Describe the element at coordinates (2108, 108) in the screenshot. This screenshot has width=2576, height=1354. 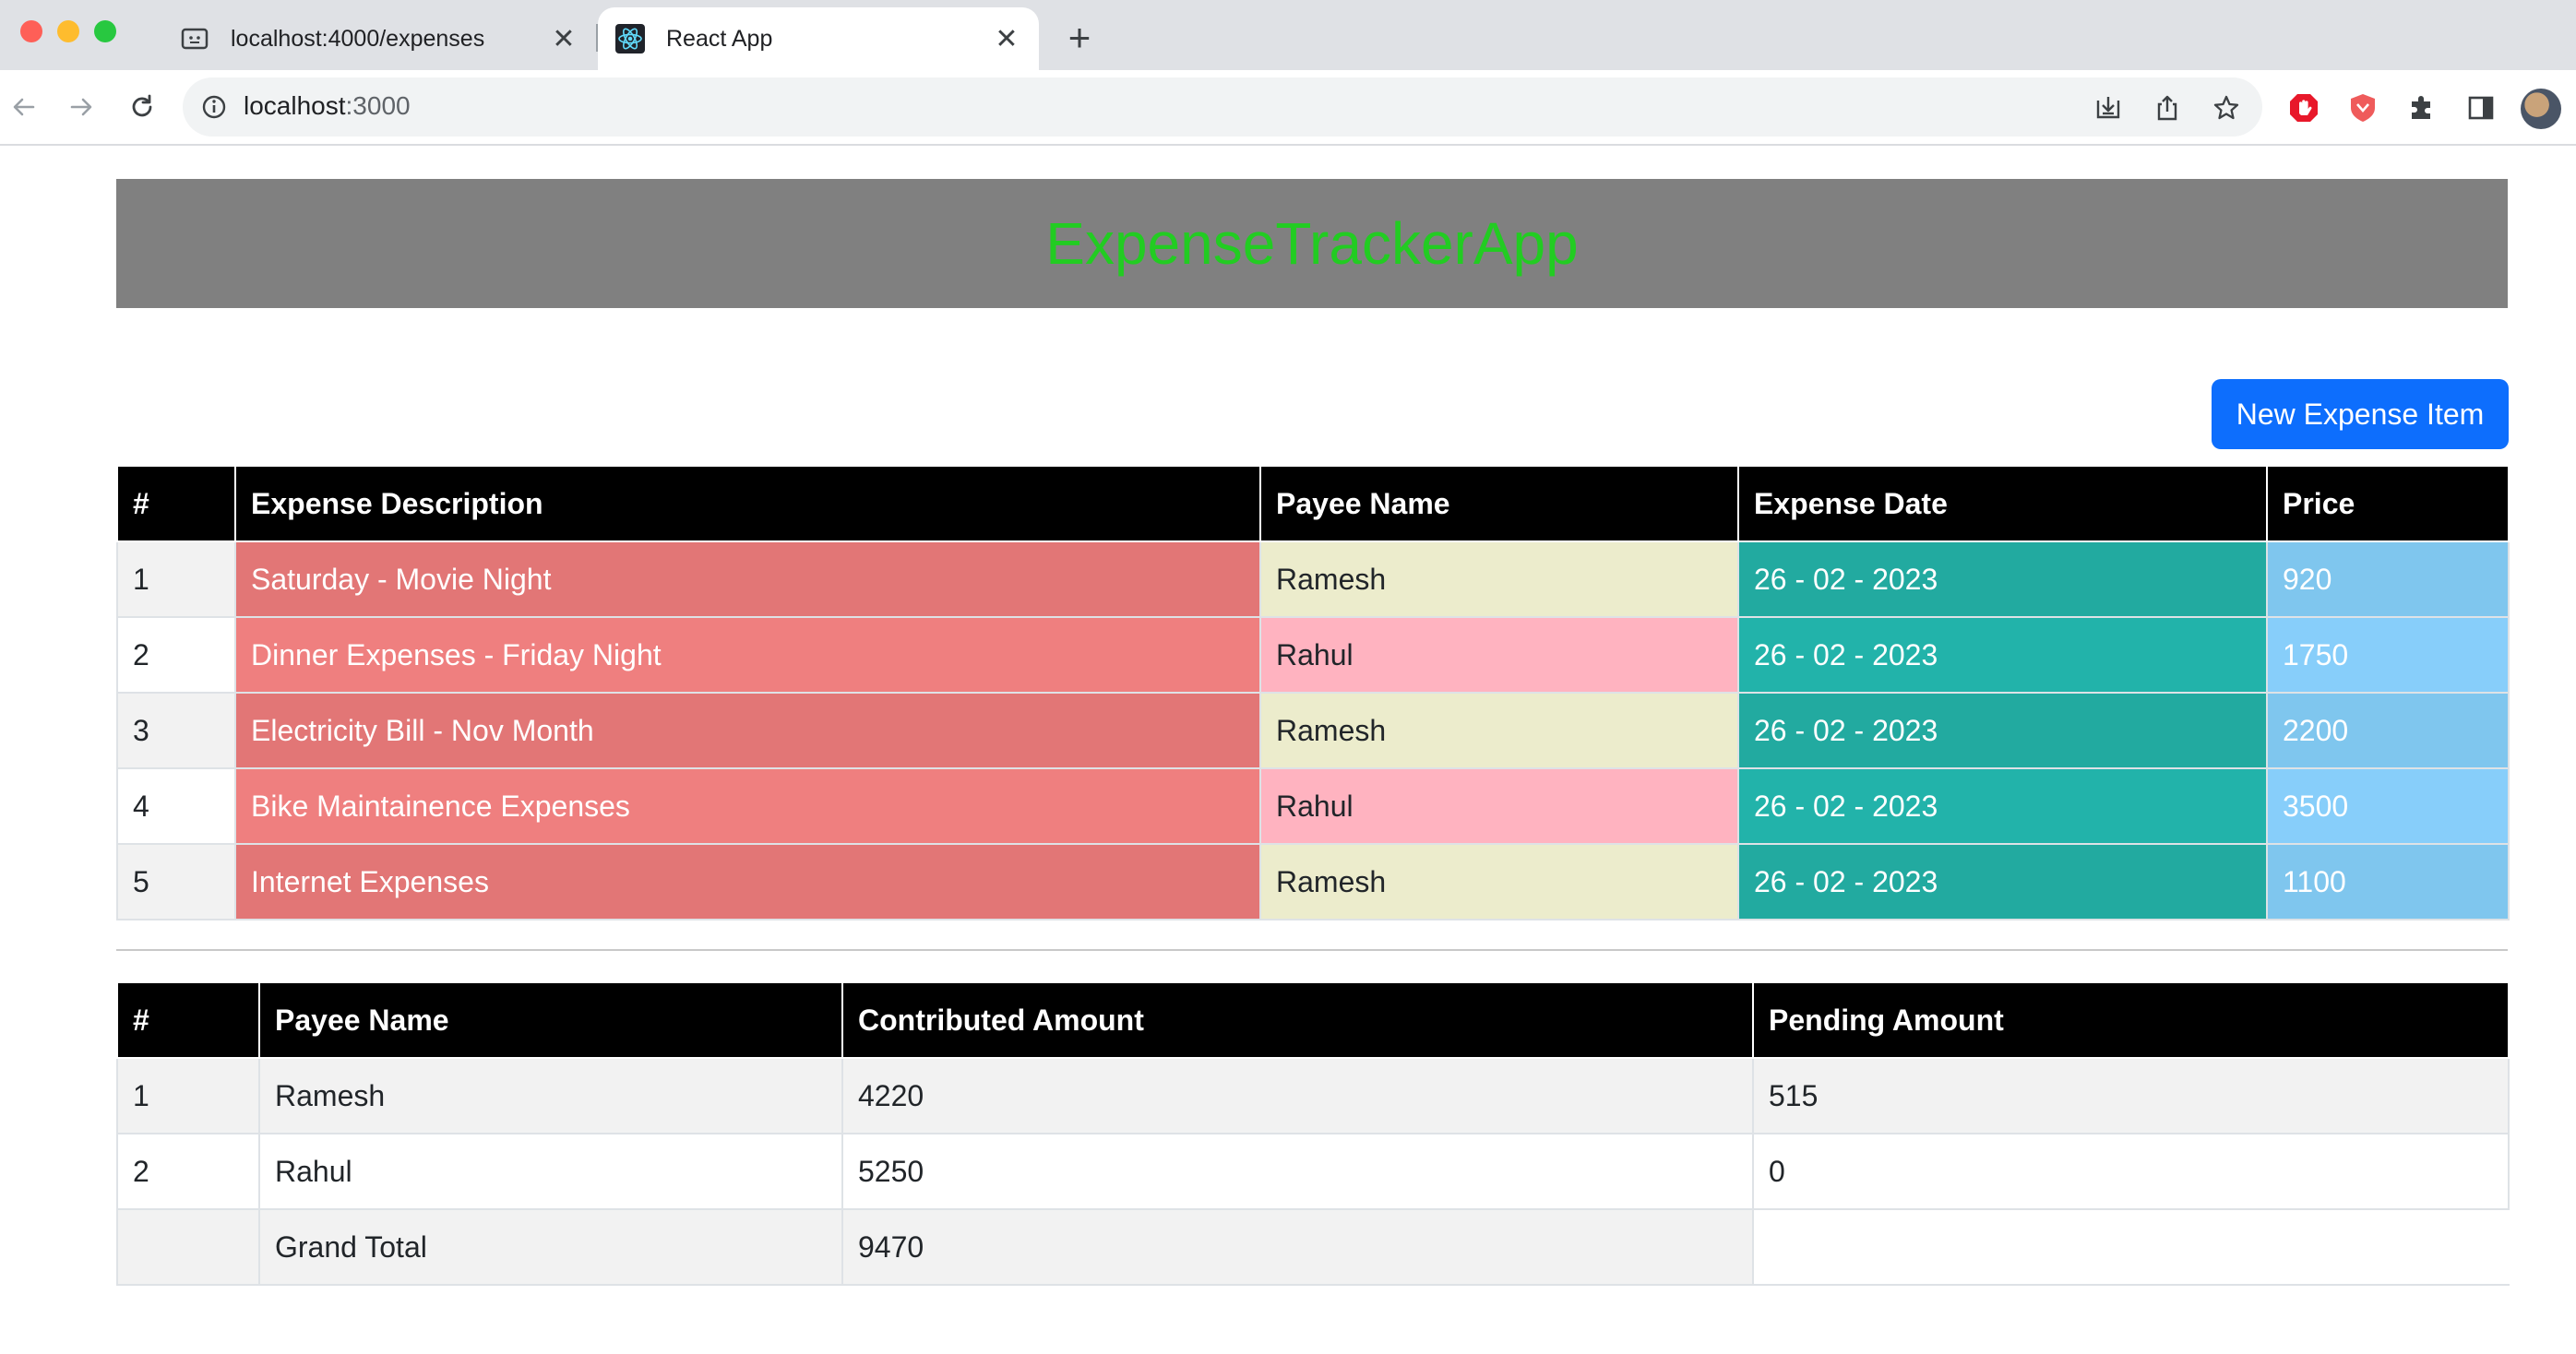
I see `install-app-icon` at that location.